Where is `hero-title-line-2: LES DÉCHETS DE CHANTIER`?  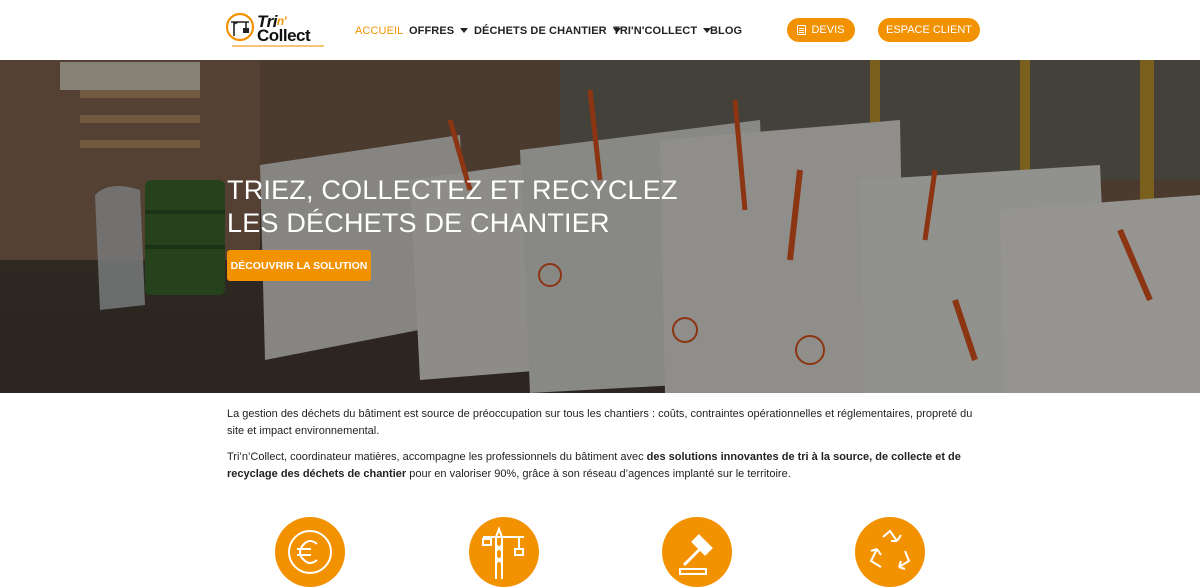
hero-title-line-2: LES DÉCHETS DE CHANTIER is located at coordinates (418, 223).